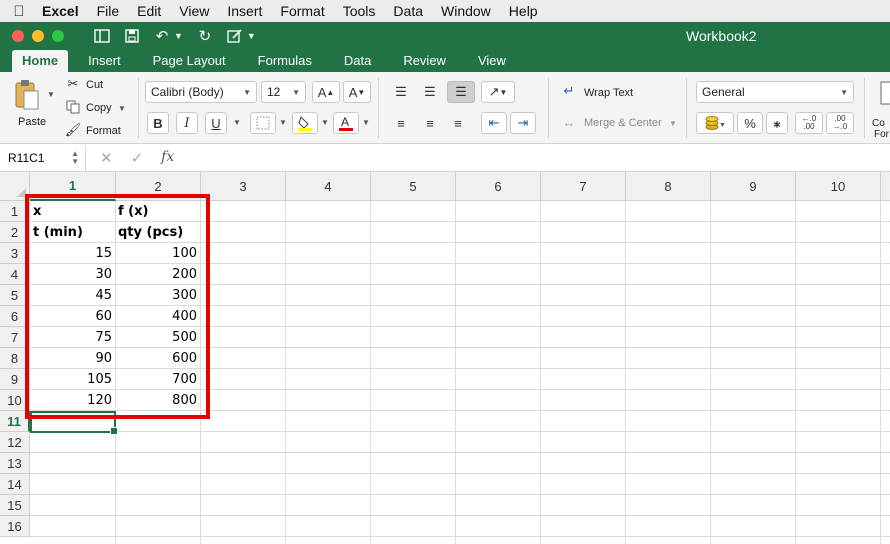 The image size is (890, 544). What do you see at coordinates (73, 107) in the screenshot?
I see `copy-icon` at bounding box center [73, 107].